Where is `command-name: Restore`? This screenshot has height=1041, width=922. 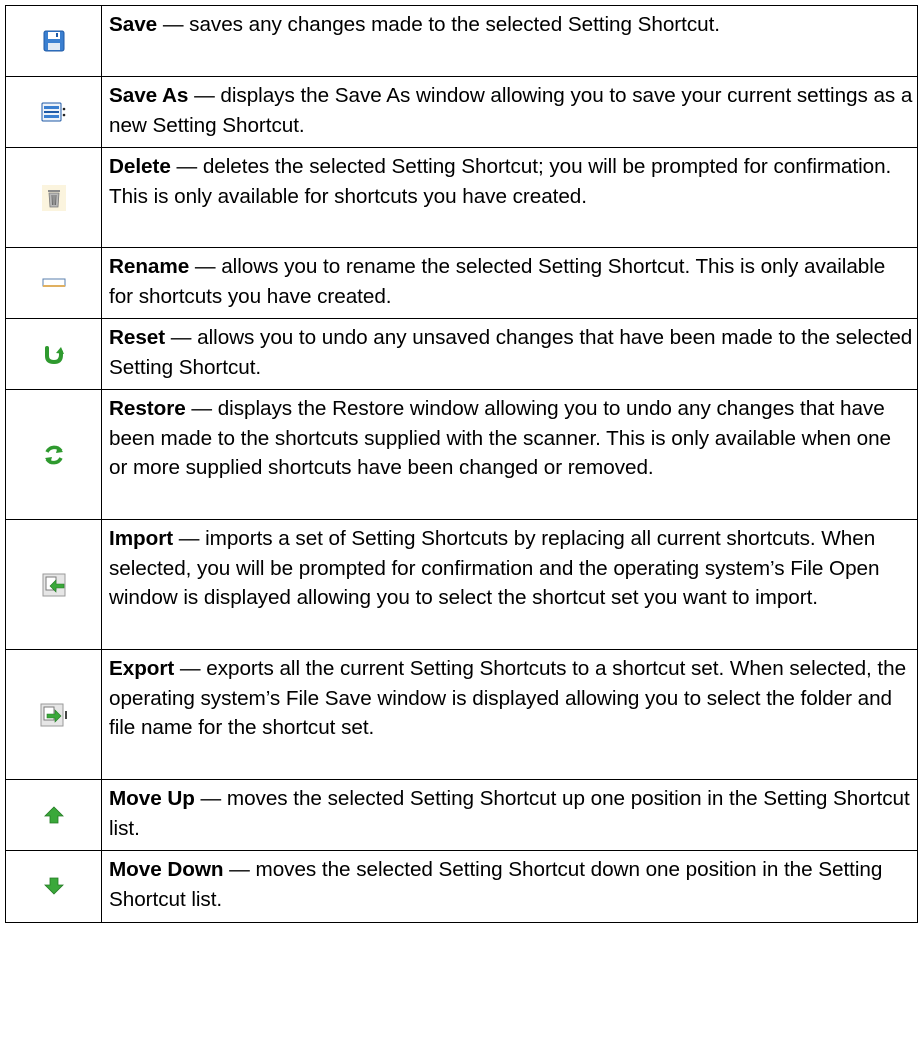 command-name: Restore is located at coordinates (147, 408).